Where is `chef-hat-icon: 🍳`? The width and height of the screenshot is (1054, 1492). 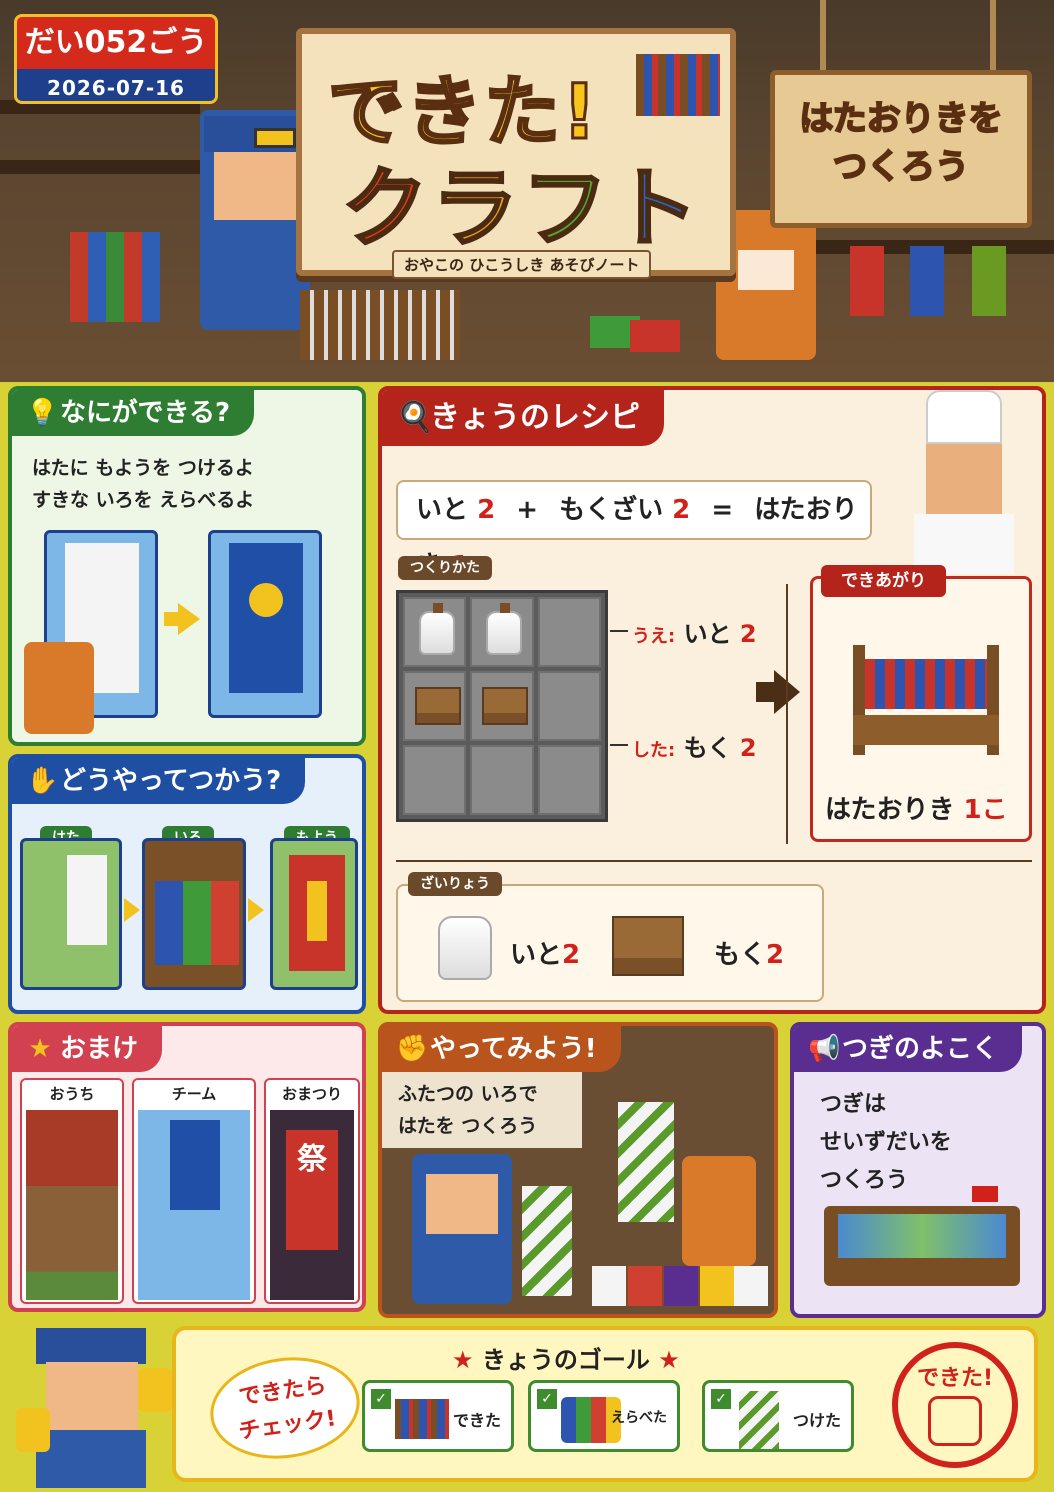 chef-hat-icon: 🍳 is located at coordinates (415, 417).